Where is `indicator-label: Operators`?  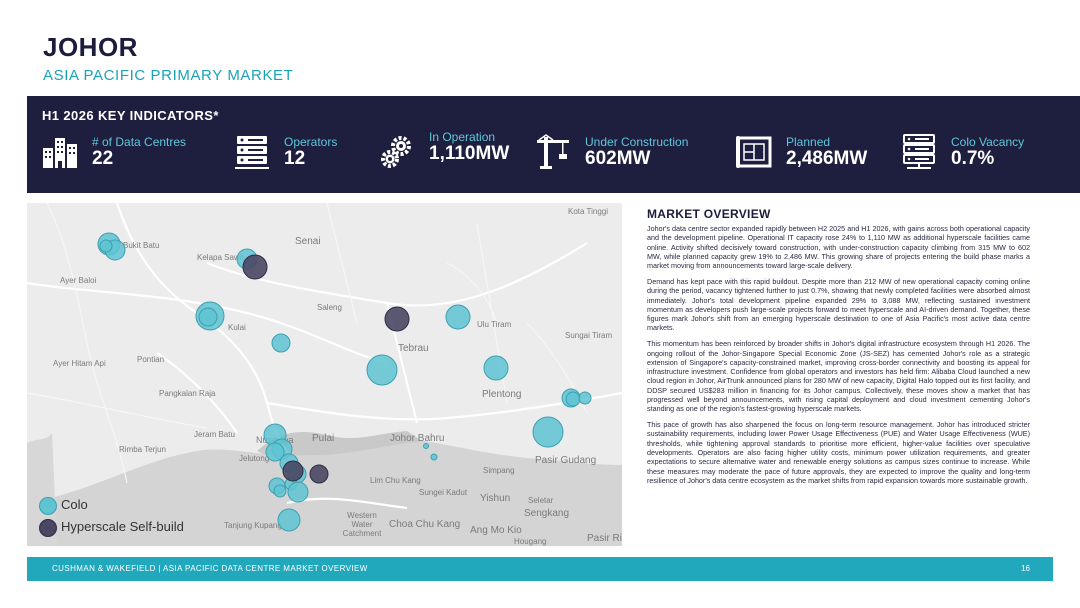 indicator-label: Operators is located at coordinates (311, 142).